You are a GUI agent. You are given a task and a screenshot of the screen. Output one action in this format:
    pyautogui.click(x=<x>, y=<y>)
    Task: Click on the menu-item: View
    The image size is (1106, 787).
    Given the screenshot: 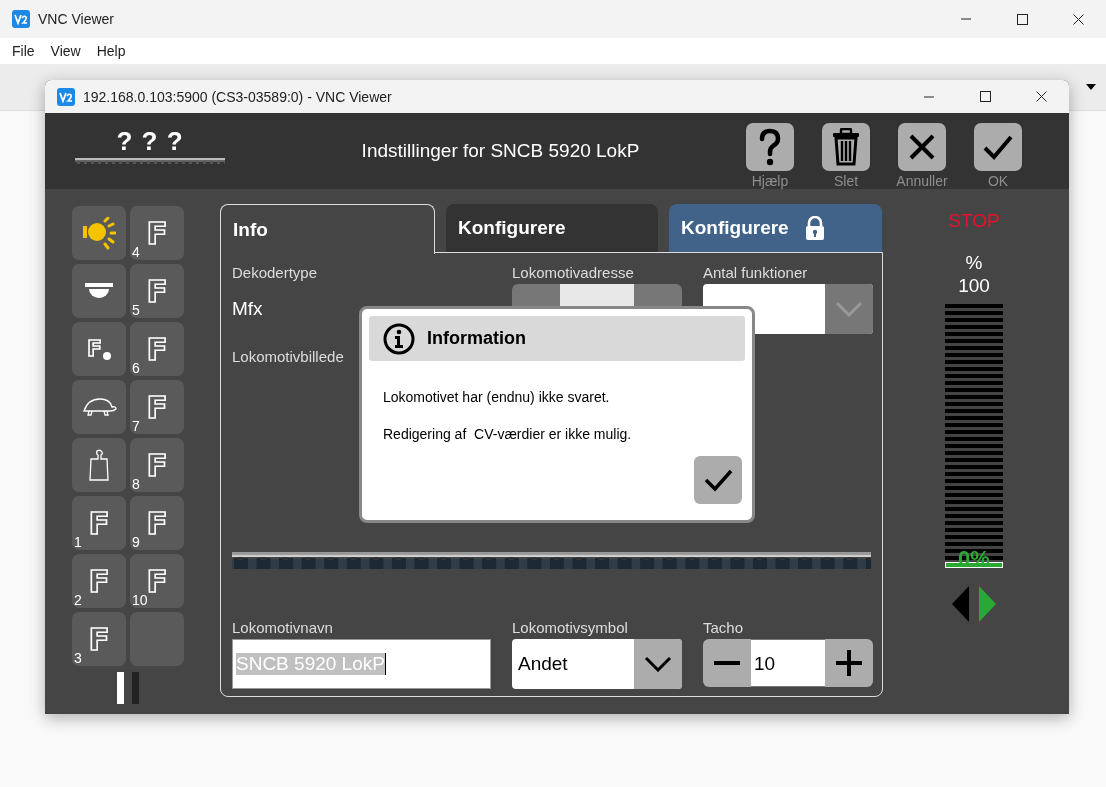 What is the action you would take?
    pyautogui.click(x=65, y=51)
    